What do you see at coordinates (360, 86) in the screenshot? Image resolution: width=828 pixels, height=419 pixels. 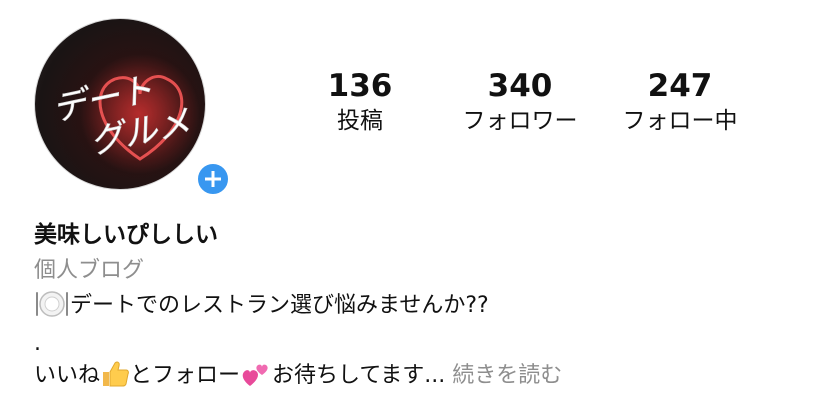 I see `stat-posts-count: 136` at bounding box center [360, 86].